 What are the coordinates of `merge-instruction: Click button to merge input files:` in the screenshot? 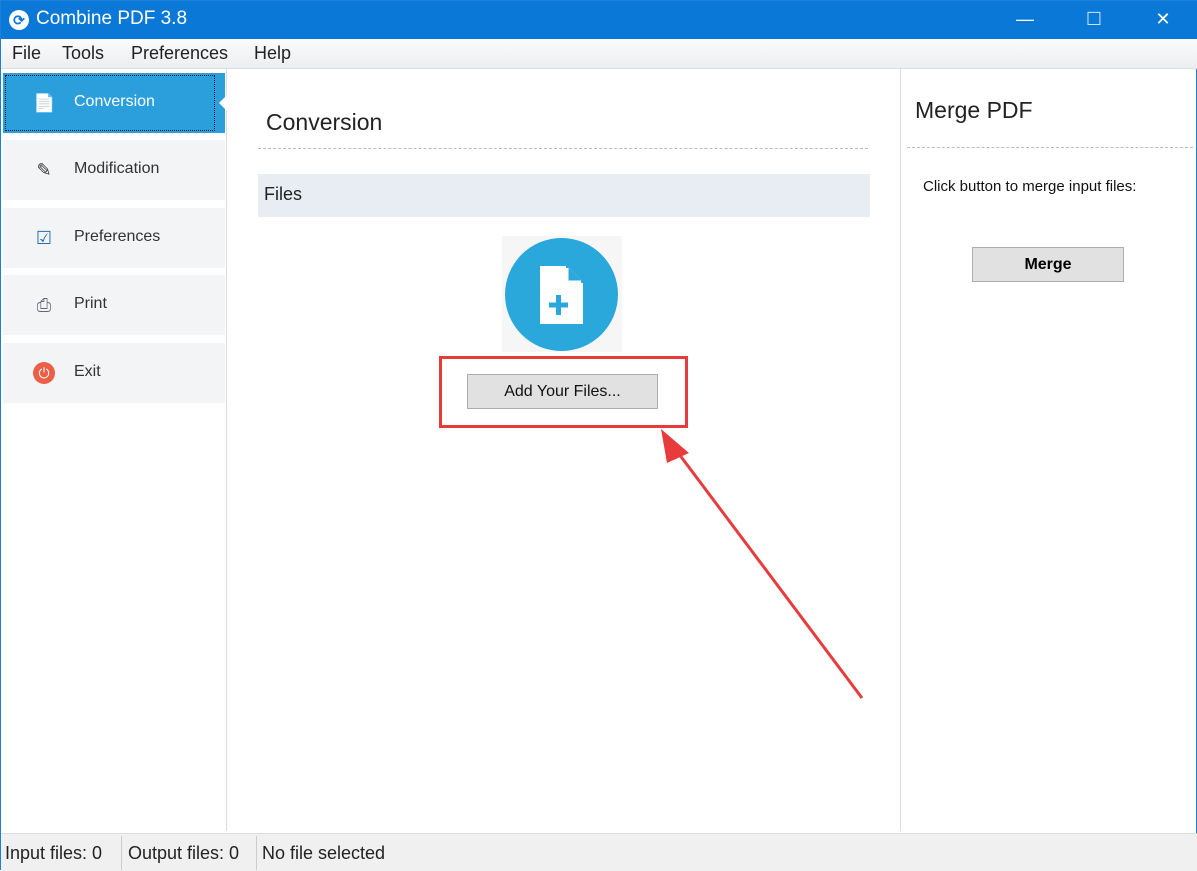 It's located at (1030, 186).